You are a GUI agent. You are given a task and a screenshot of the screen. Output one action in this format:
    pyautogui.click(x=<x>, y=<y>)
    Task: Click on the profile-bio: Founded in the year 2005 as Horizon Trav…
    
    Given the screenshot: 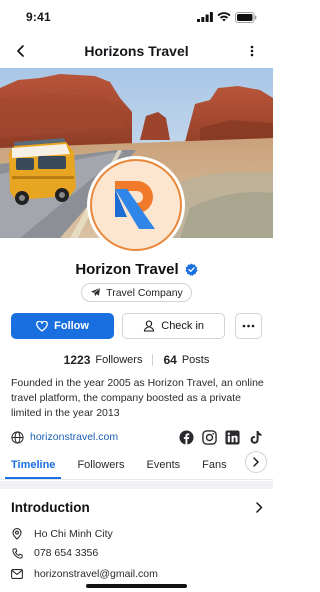 What is the action you would take?
    pyautogui.click(x=137, y=398)
    